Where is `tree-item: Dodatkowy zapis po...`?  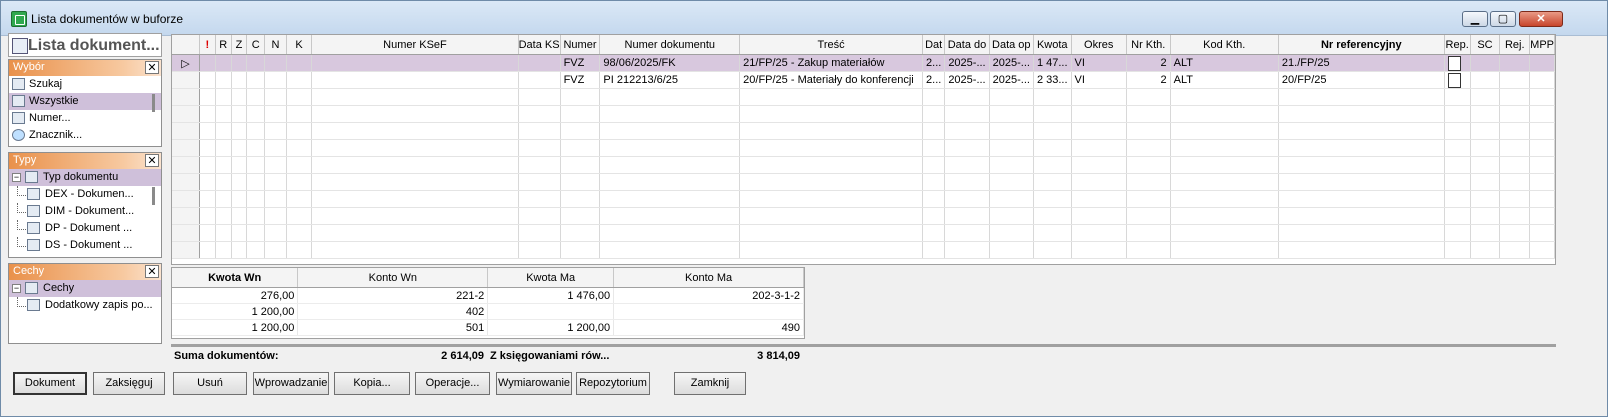
tree-item: Dodatkowy zapis po... is located at coordinates (85, 305).